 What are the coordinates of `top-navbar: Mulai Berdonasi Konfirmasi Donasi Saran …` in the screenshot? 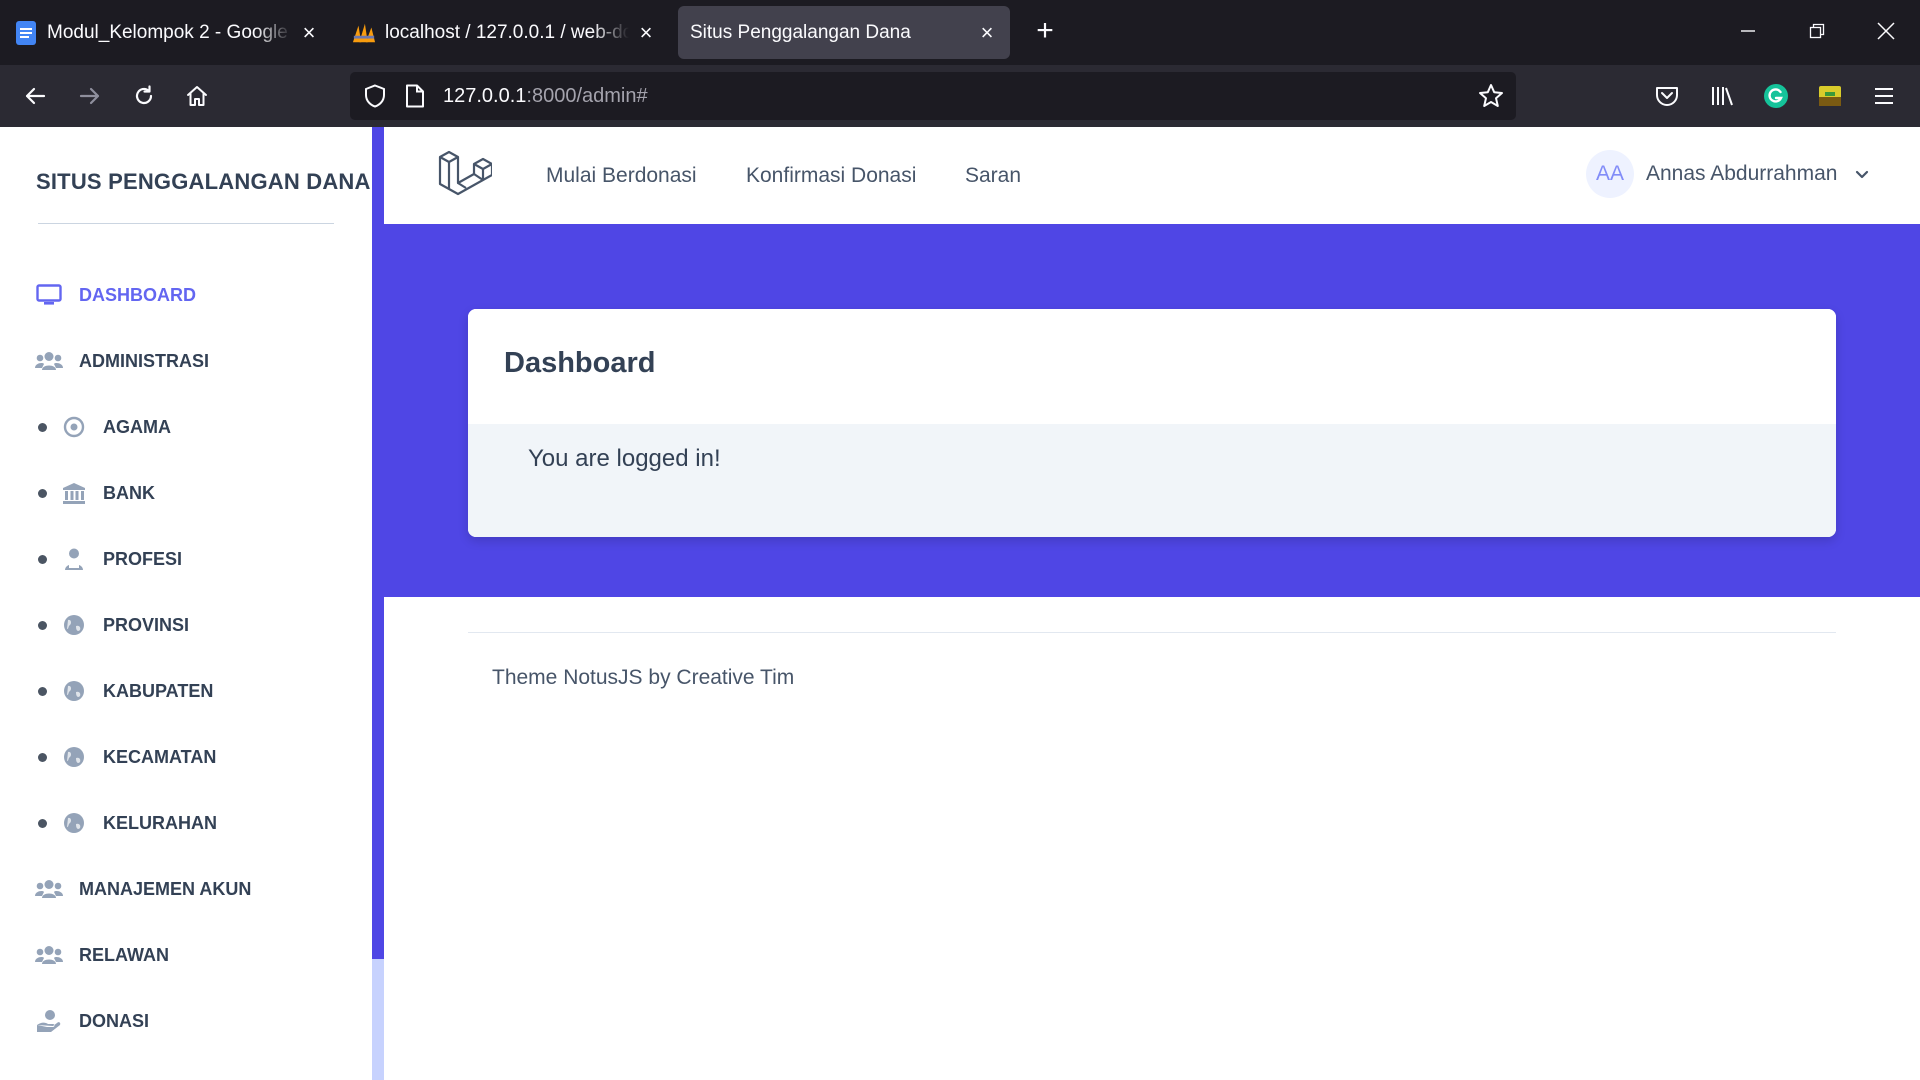 It's located at (1152, 175).